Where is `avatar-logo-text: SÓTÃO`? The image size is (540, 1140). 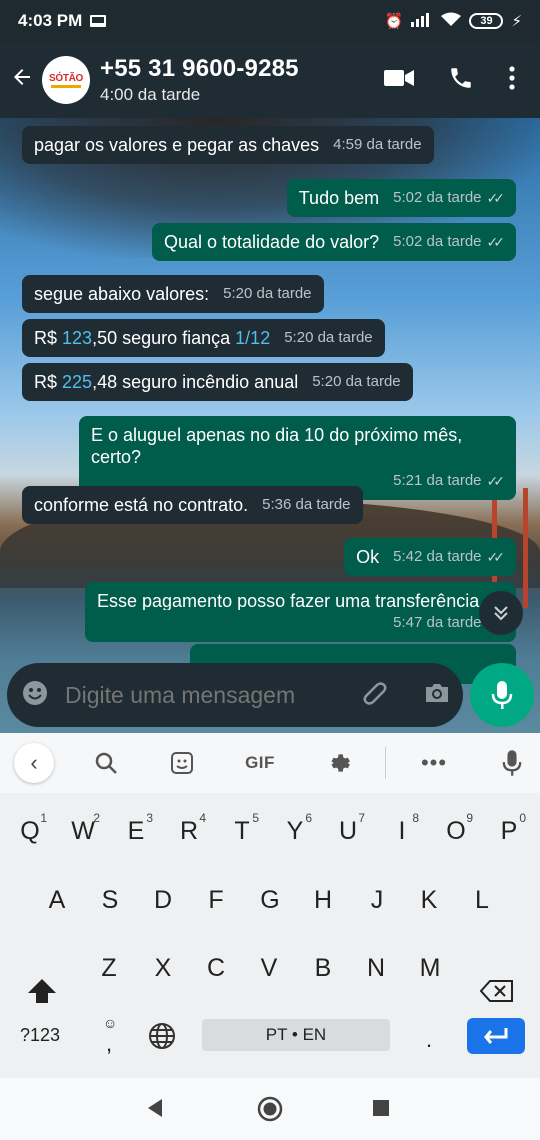 avatar-logo-text: SÓTÃO is located at coordinates (66, 78).